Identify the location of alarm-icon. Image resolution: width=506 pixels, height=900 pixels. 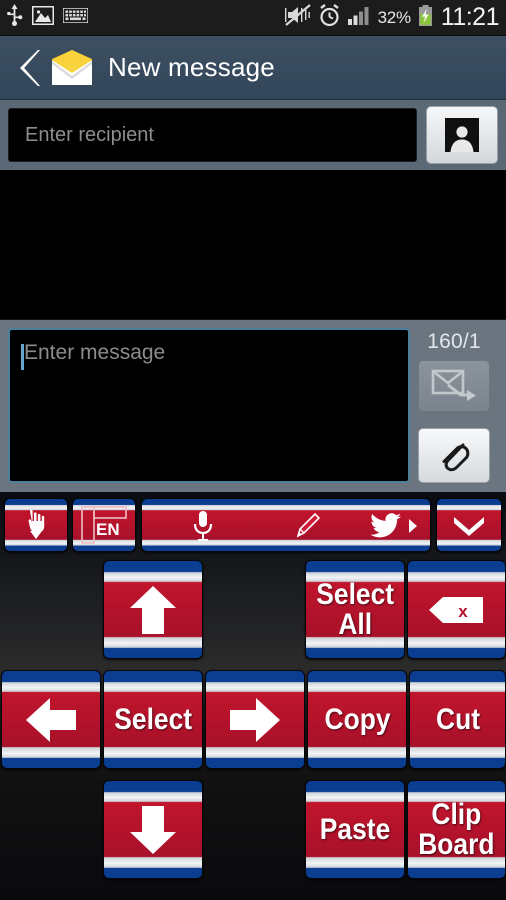
(329, 17).